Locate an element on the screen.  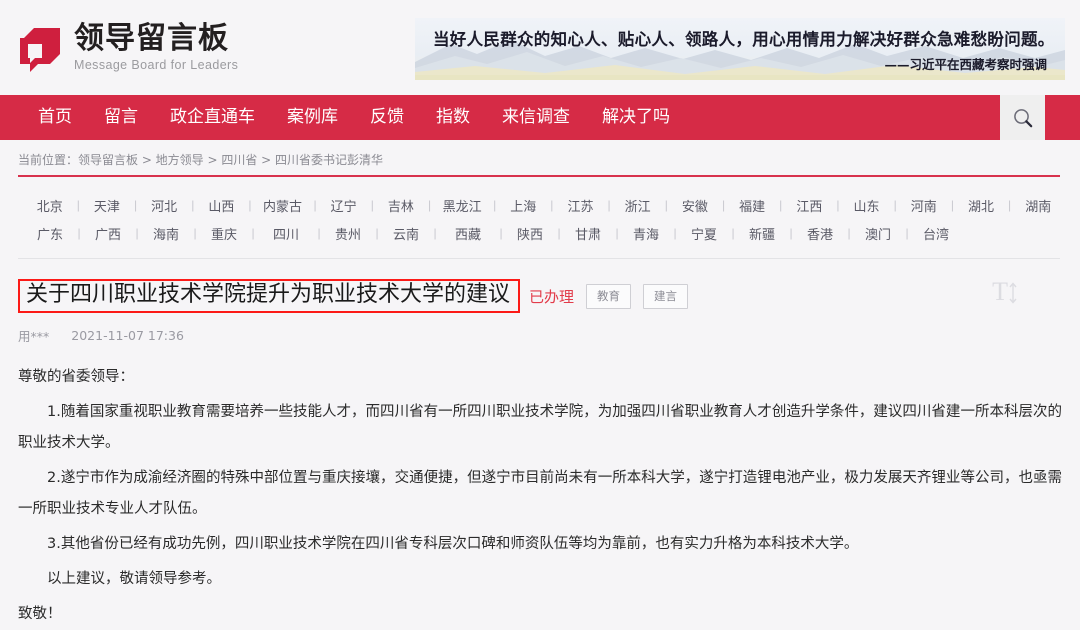
brand-text: 领导留言板 Message Board for Leaders is located at coordinates (156, 46).